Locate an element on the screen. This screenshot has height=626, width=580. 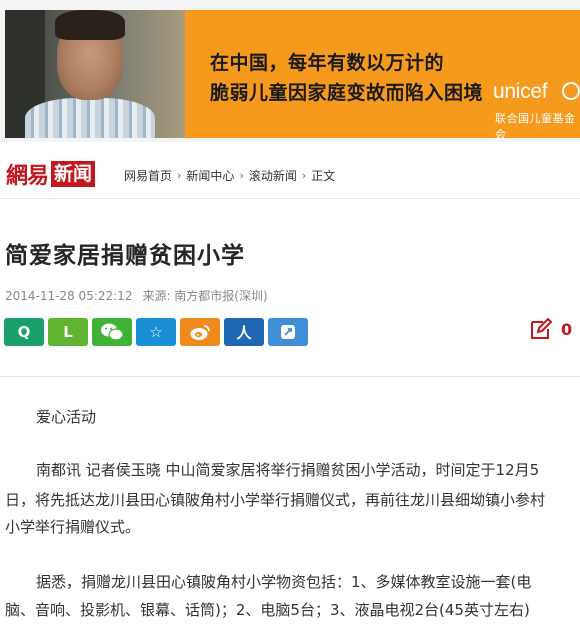
article-paragraph-line: 小学举行捐赠仪式。 is located at coordinates (73, 527).